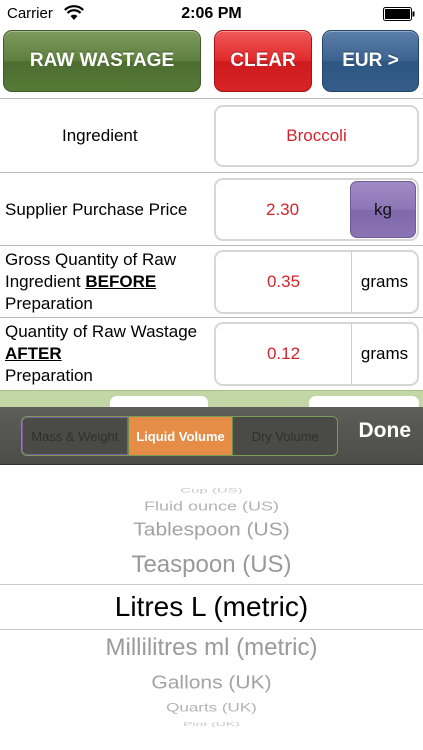 Image resolution: width=423 pixels, height=750 pixels. I want to click on picker-option: Tablespoon (US), so click(211, 529).